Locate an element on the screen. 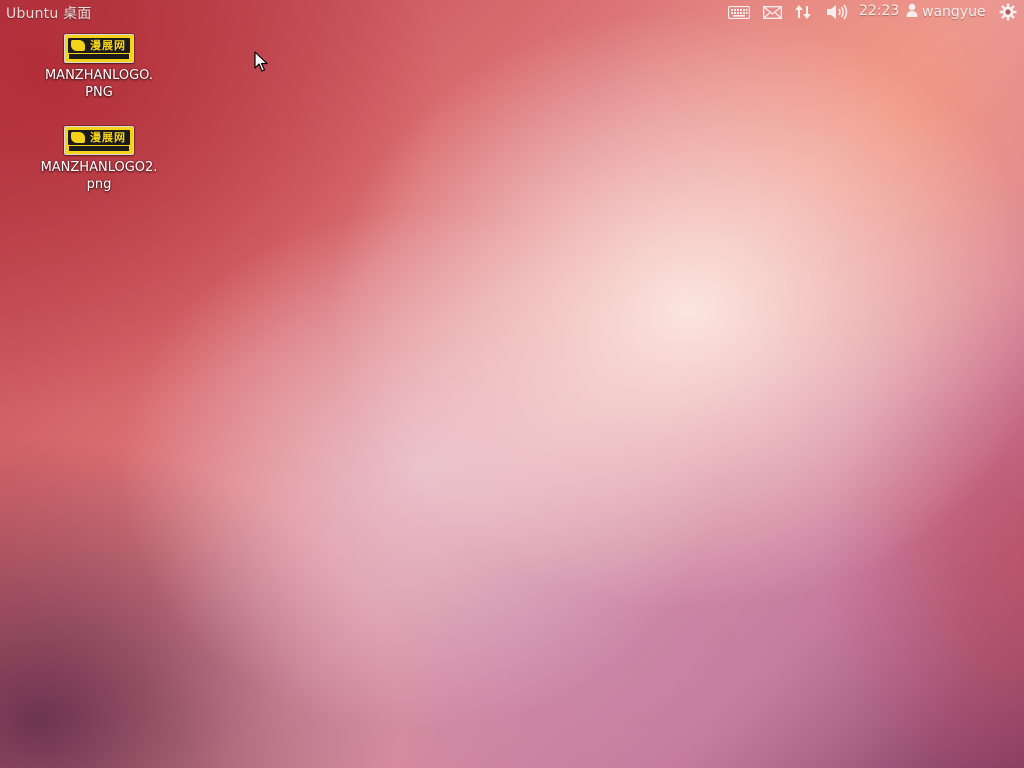 The image size is (1024, 768). desktop-icon-label: MANZHANLOGO2. png is located at coordinates (99, 176).